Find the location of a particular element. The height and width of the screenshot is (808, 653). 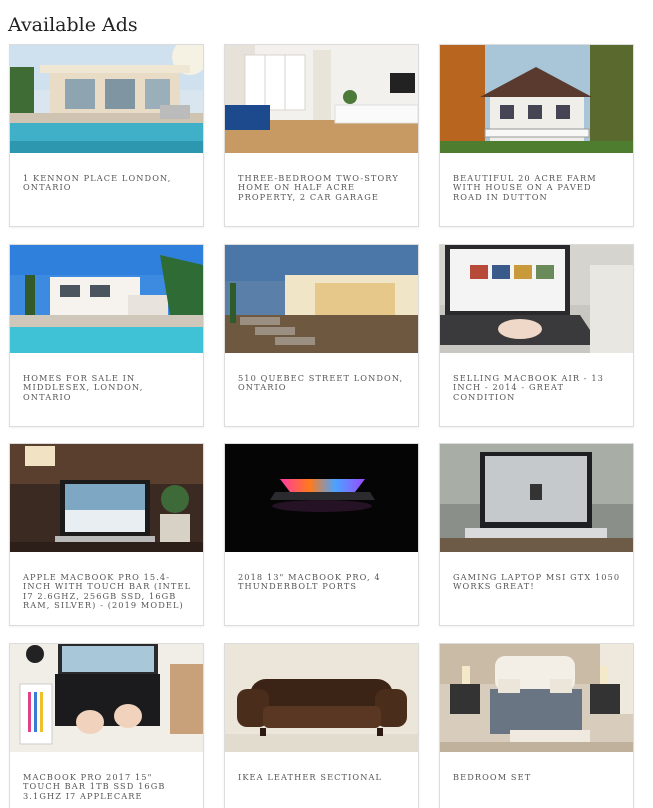

ad-title: Bedroom Set is located at coordinates (538, 777).